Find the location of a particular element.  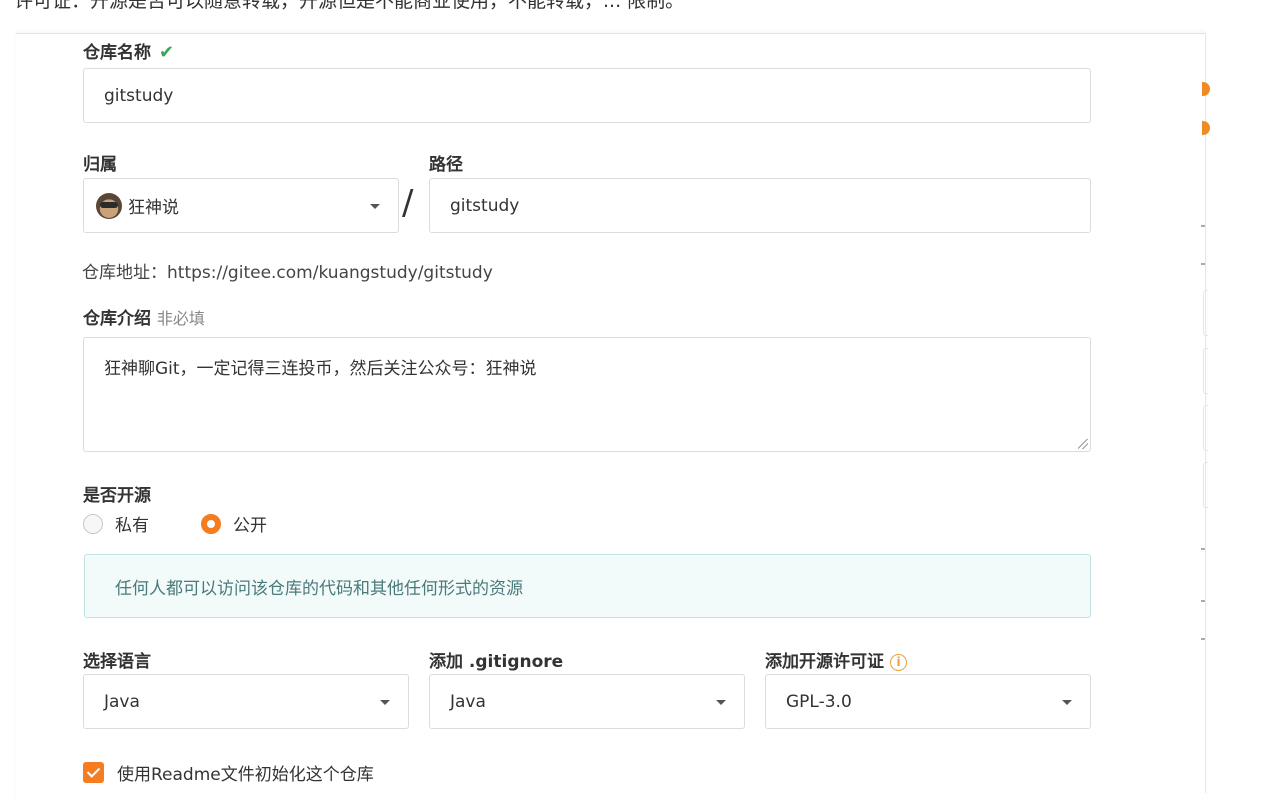

info-icon: i is located at coordinates (898, 662).